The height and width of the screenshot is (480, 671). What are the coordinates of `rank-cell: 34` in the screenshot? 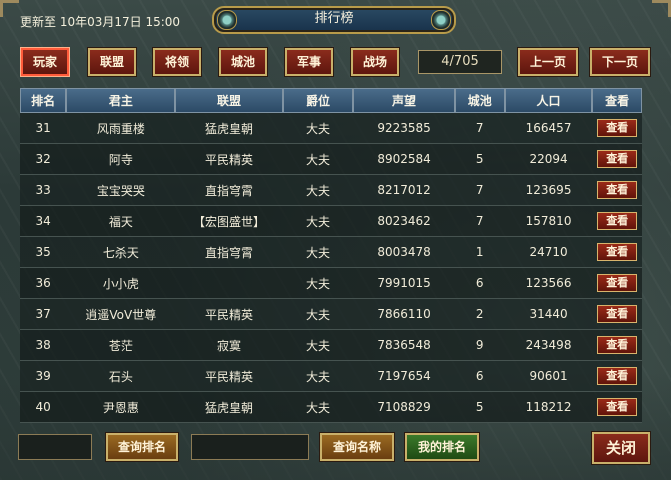 It's located at (43, 221).